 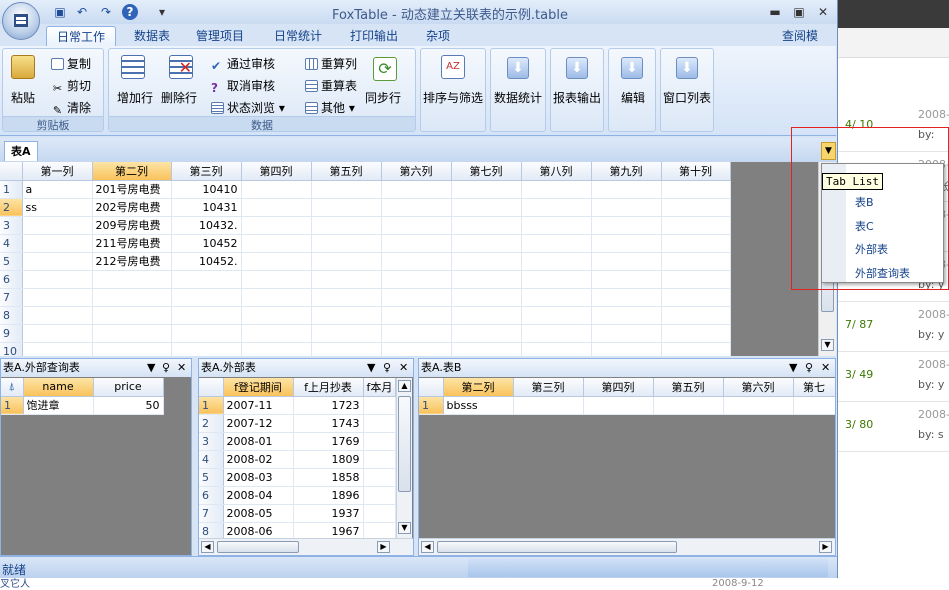 What do you see at coordinates (328, 405) in the screenshot?
I see `table-cell: 1723` at bounding box center [328, 405].